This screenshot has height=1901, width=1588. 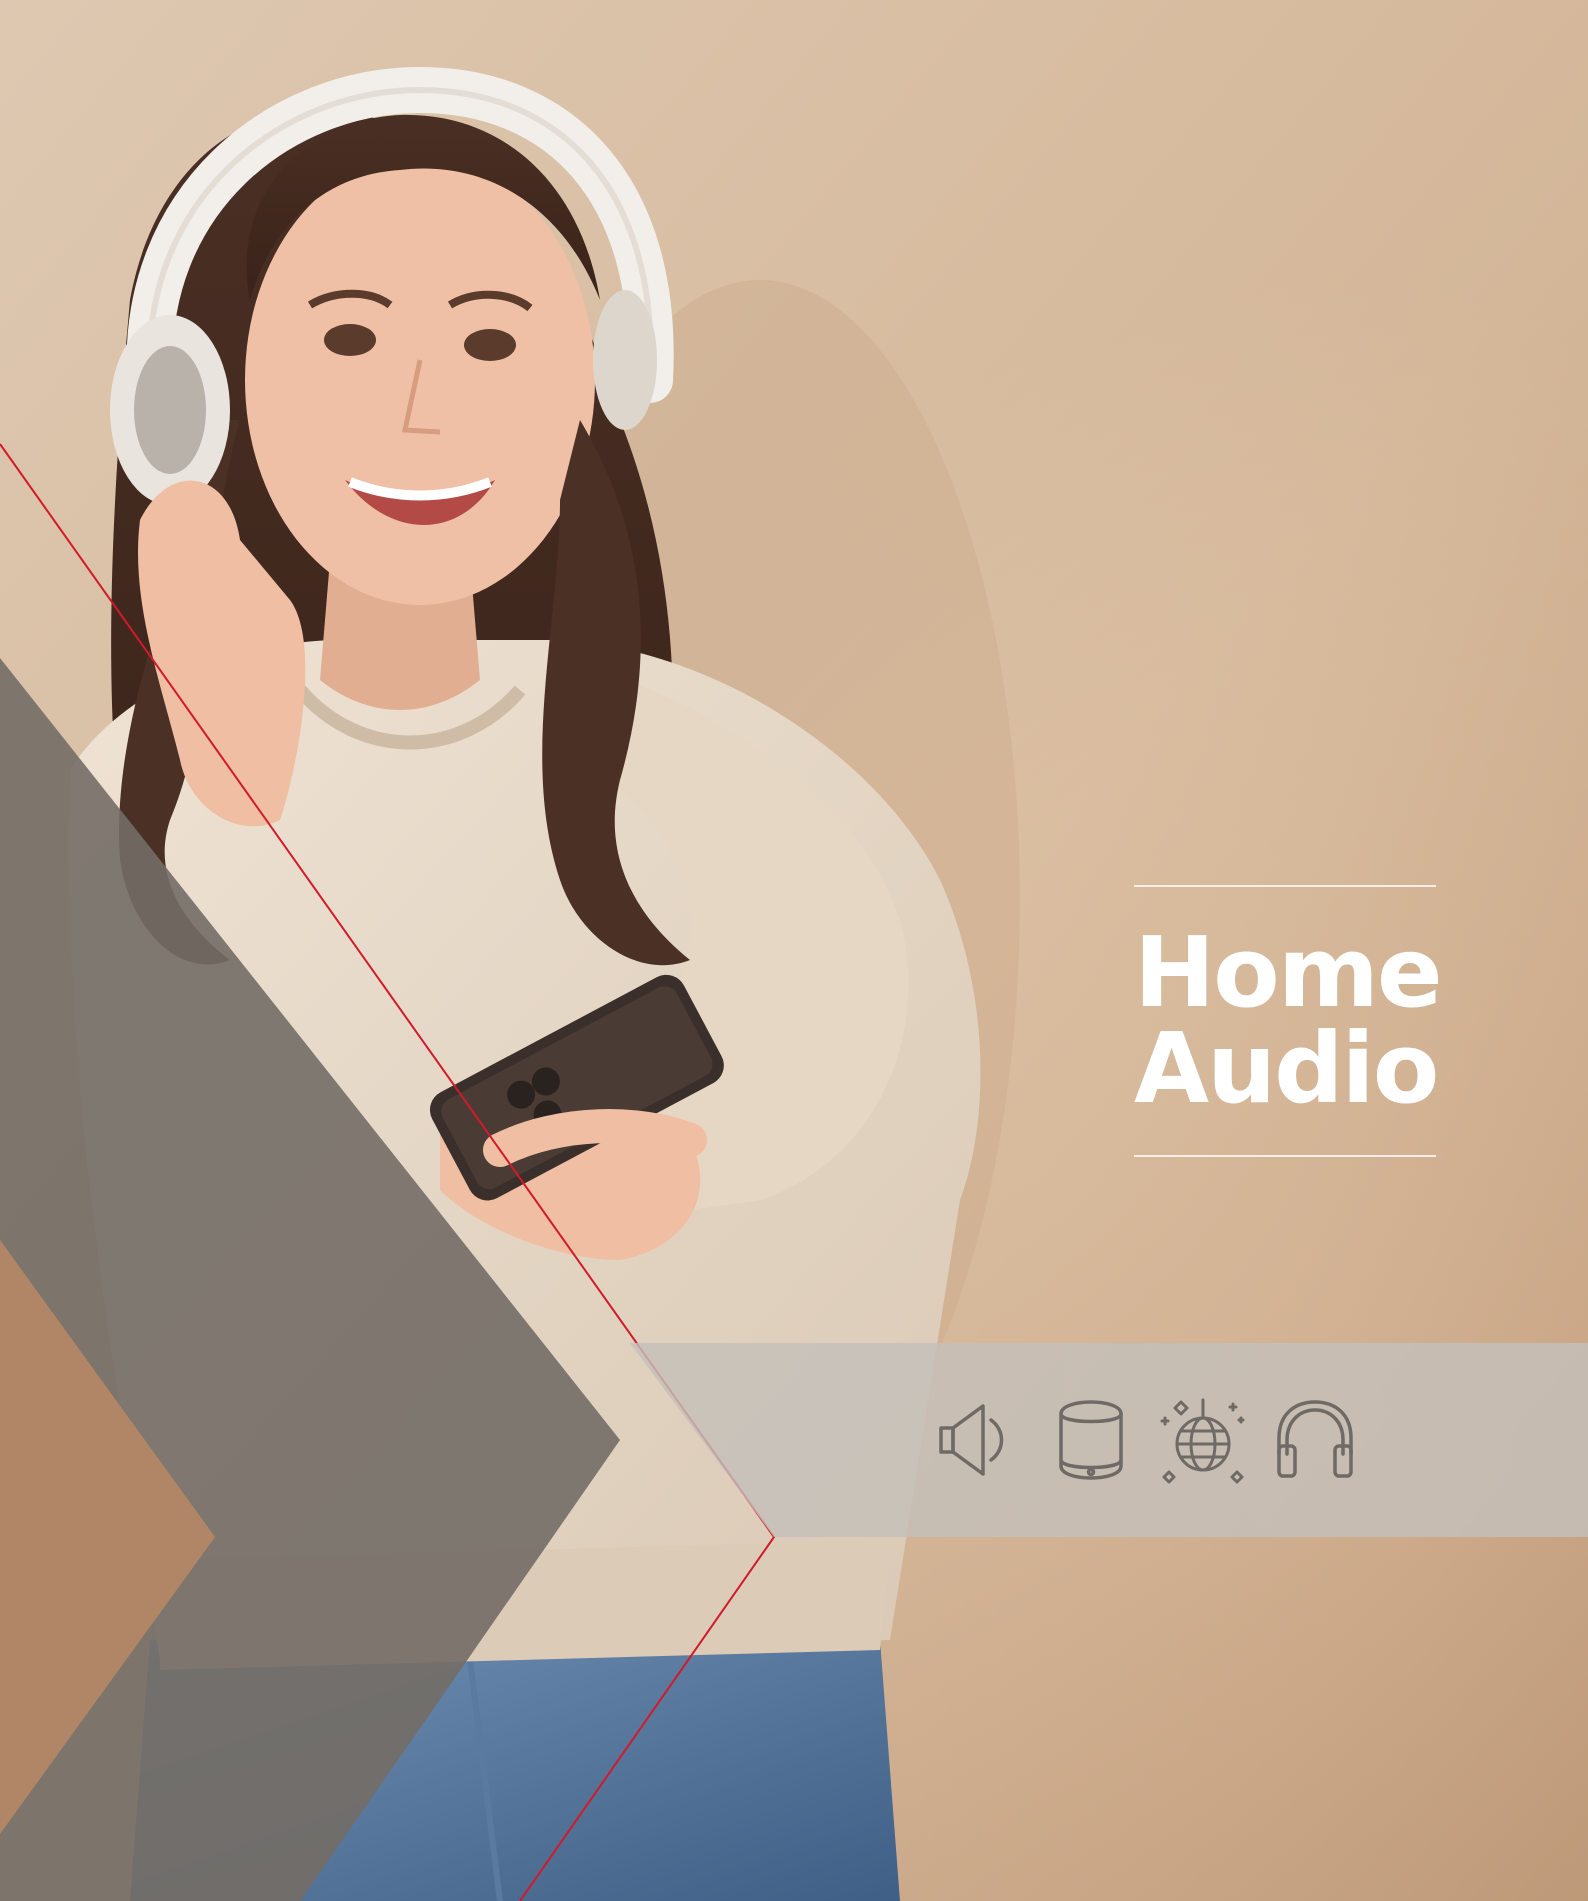 I want to click on title-line-2: Audio, so click(x=1286, y=1068).